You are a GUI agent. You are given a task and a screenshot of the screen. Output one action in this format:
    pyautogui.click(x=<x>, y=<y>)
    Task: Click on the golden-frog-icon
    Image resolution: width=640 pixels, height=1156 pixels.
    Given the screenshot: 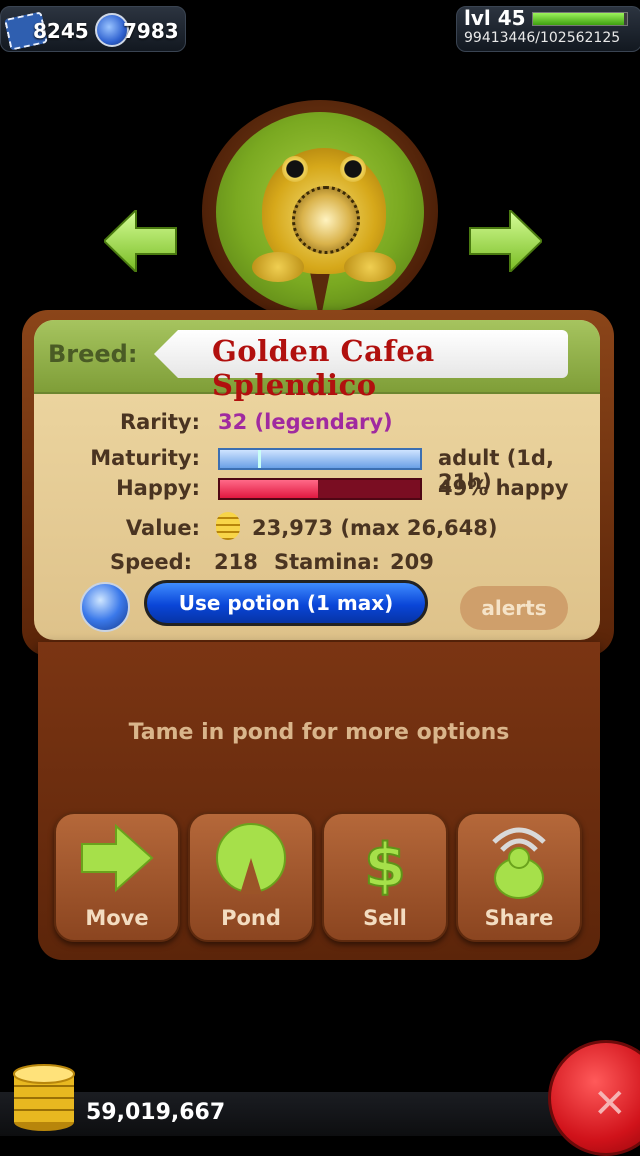 What is the action you would take?
    pyautogui.click(x=324, y=215)
    